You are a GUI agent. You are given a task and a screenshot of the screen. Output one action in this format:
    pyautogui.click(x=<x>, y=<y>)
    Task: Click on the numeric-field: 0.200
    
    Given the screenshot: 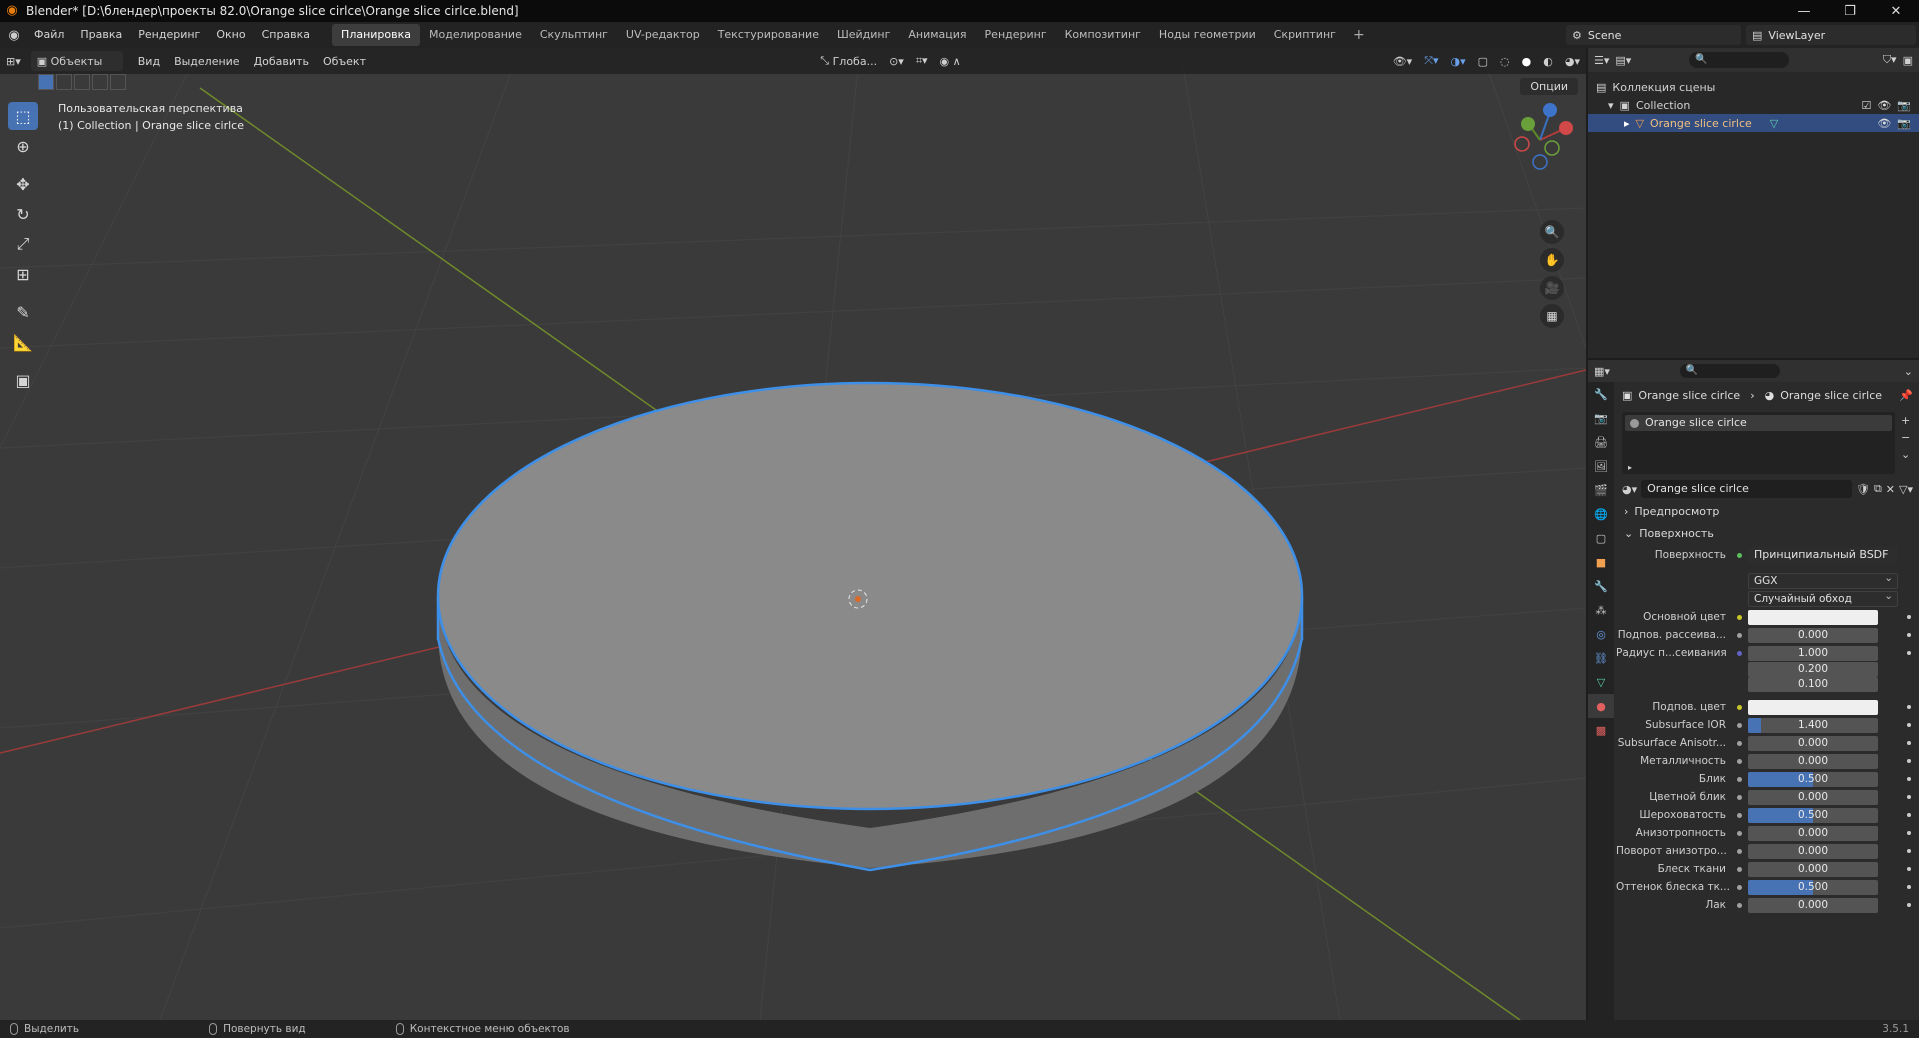 What is the action you would take?
    pyautogui.click(x=1813, y=669)
    